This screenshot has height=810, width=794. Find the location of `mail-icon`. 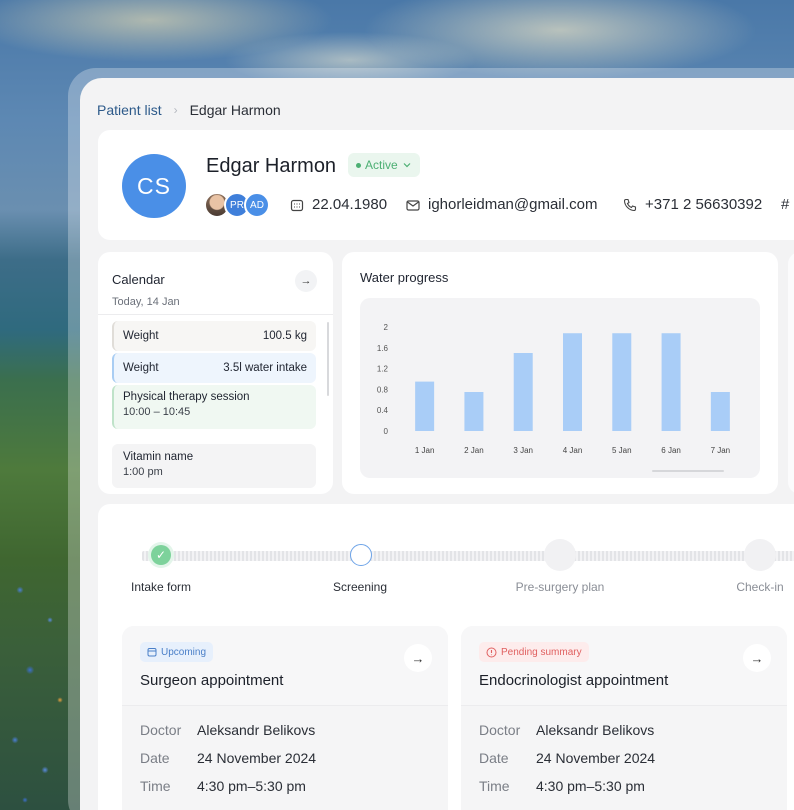

mail-icon is located at coordinates (413, 205).